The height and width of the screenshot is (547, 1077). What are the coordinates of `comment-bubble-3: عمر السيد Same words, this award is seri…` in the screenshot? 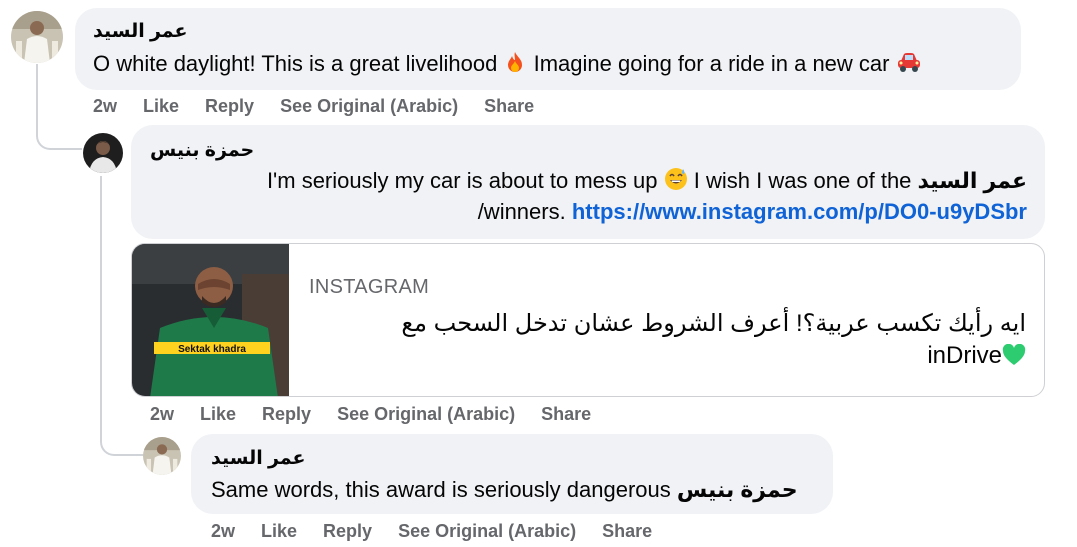 It's located at (512, 474).